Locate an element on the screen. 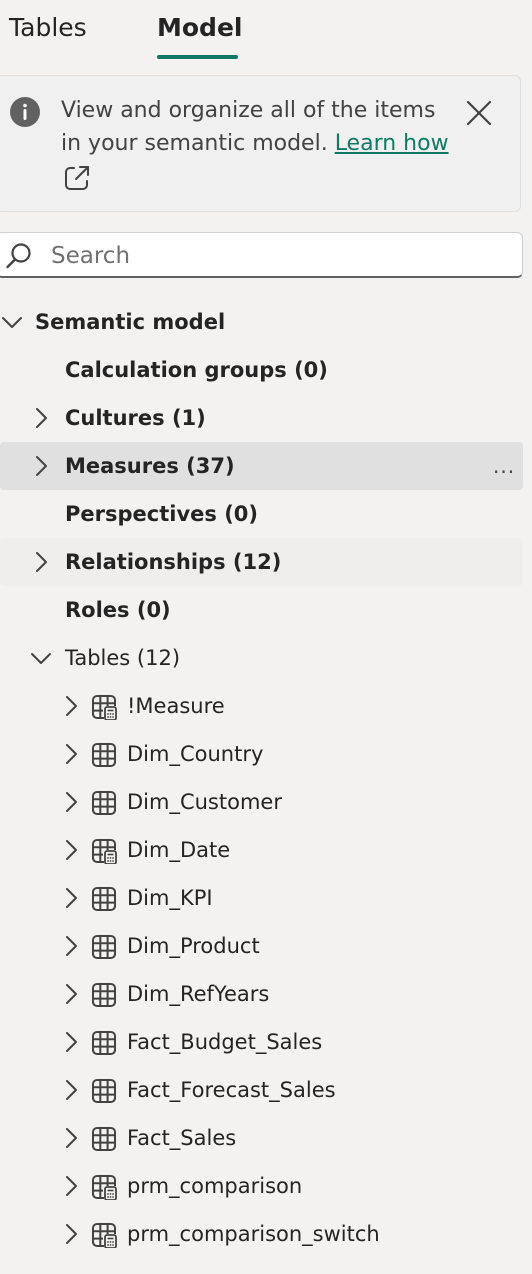 Image resolution: width=532 pixels, height=1274 pixels. table-row: Fact_Forecast_Sales is located at coordinates (261, 1090).